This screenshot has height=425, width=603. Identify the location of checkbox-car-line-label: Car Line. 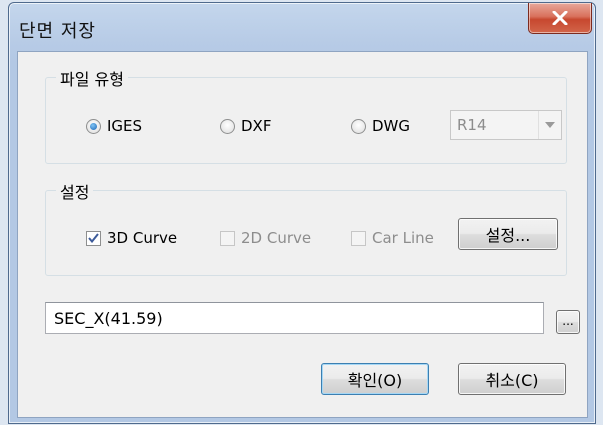
(403, 238).